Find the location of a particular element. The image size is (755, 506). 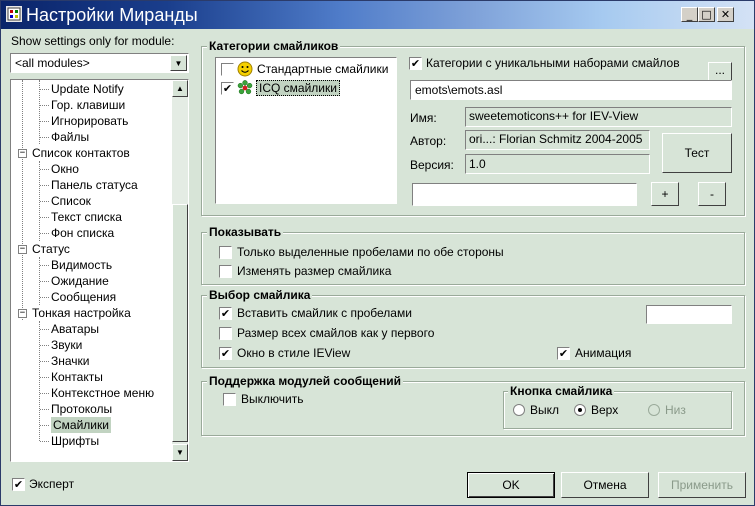

category-label-icq: ICQ смайлики is located at coordinates (298, 88).